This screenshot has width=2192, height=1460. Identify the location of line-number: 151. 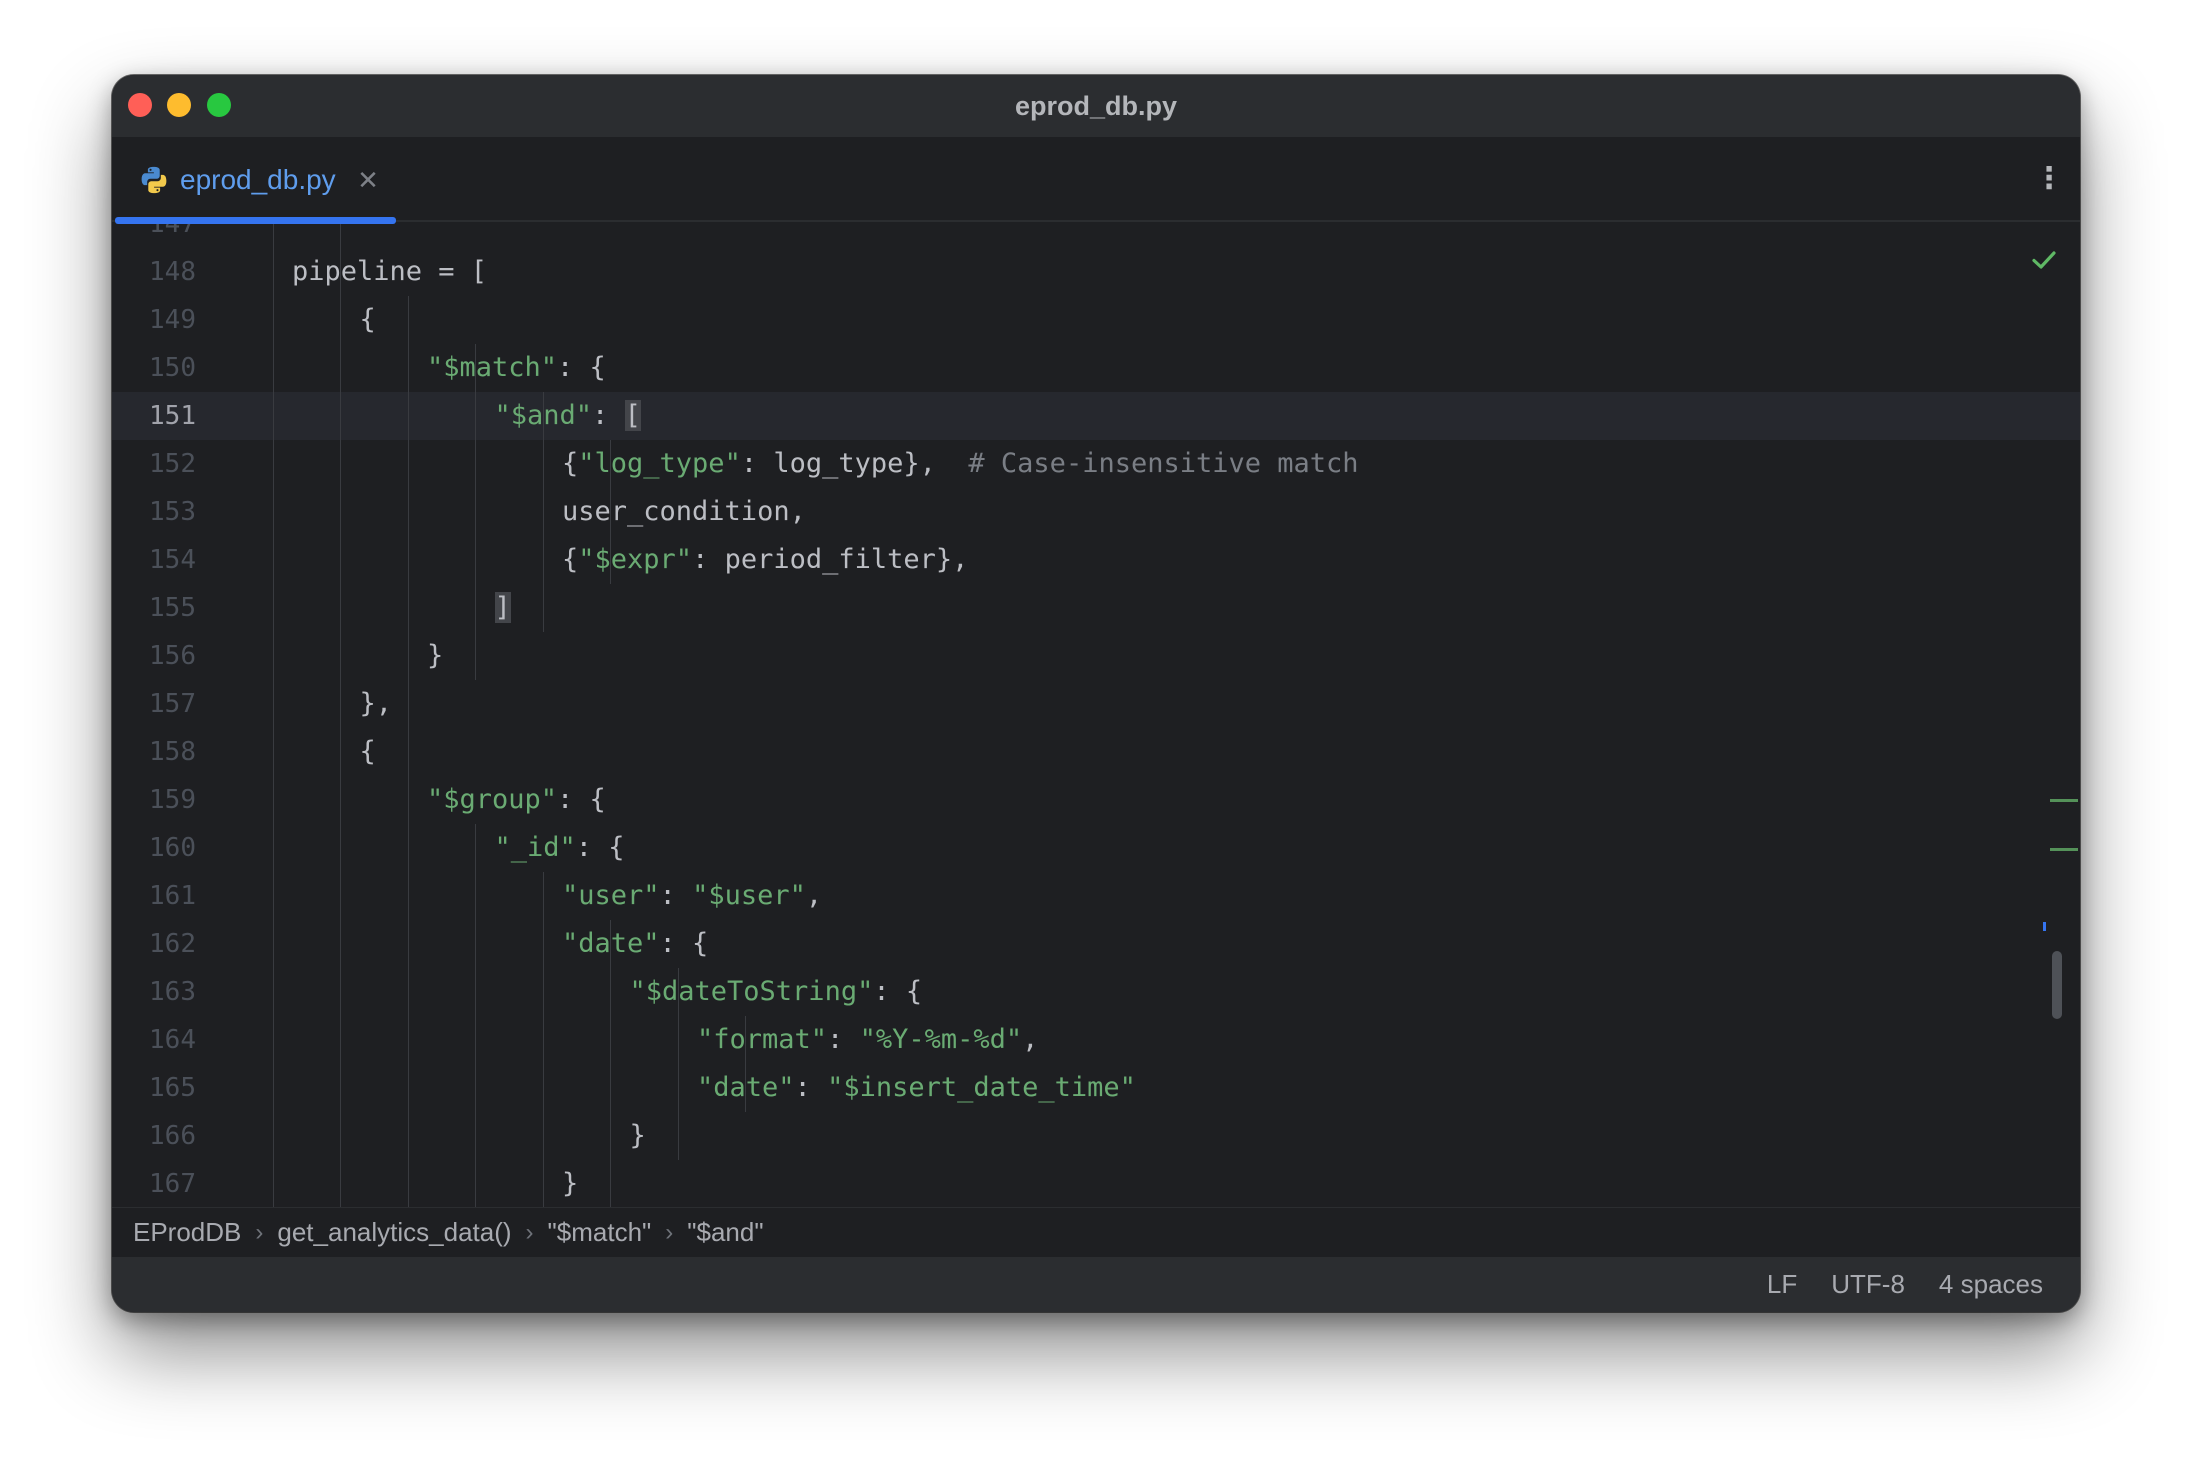
(154, 416).